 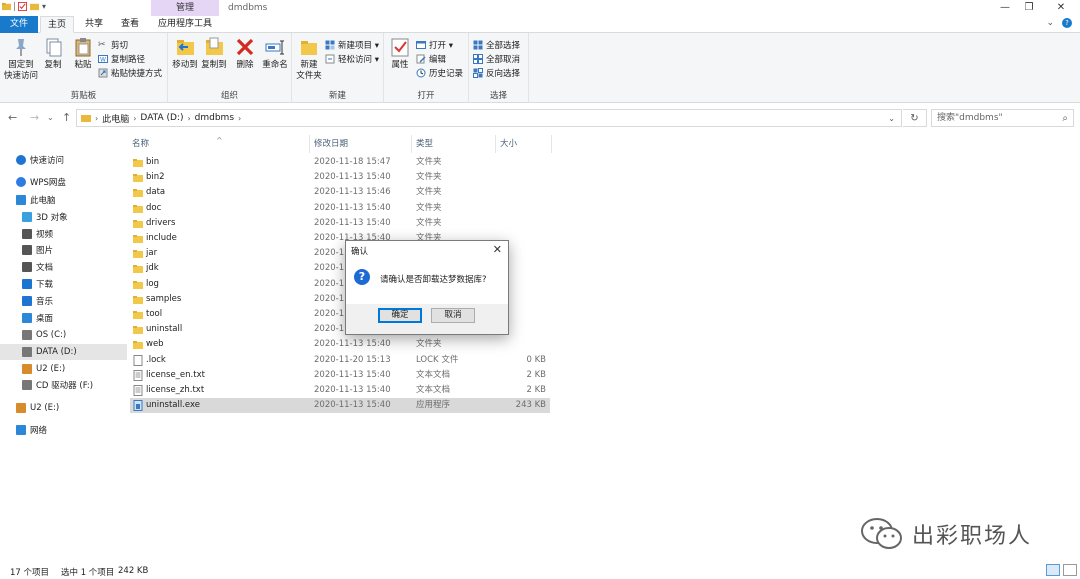 I want to click on tab-application-tools: 应用程序工具, so click(x=185, y=24).